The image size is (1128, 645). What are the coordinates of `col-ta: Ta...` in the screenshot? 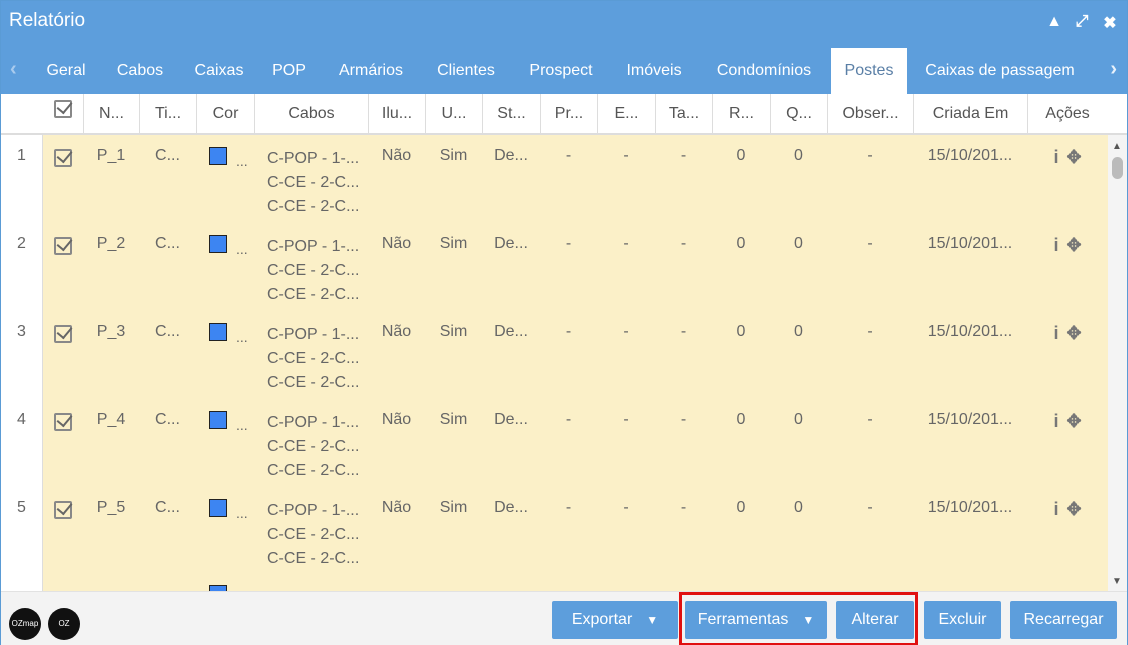 It's located at (683, 113).